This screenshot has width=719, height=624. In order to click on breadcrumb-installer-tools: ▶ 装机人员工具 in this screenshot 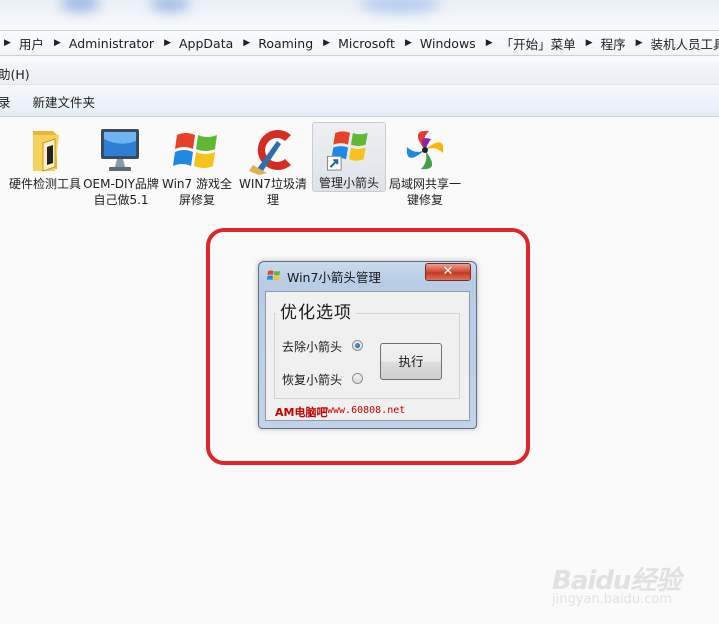, I will do `click(672, 43)`.